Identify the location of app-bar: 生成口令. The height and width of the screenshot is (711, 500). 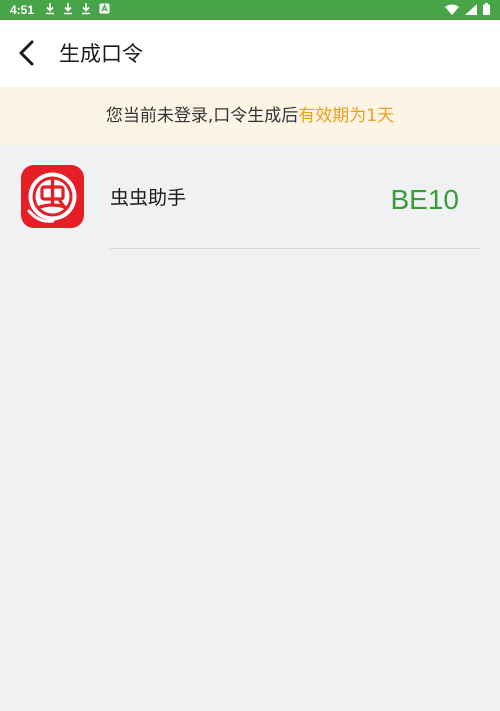
(250, 53).